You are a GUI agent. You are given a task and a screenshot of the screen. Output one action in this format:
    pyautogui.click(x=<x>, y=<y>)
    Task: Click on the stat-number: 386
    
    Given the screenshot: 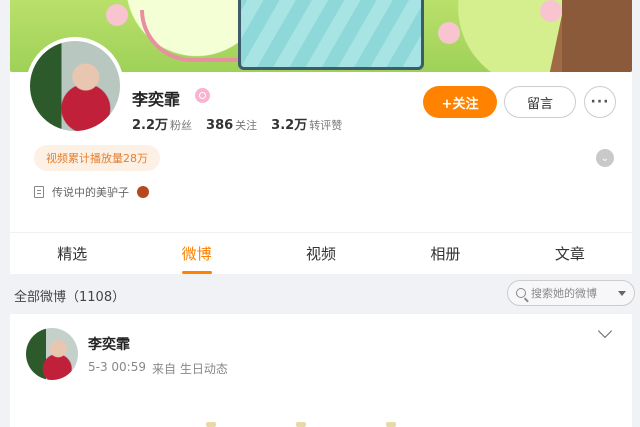 What is the action you would take?
    pyautogui.click(x=220, y=125)
    